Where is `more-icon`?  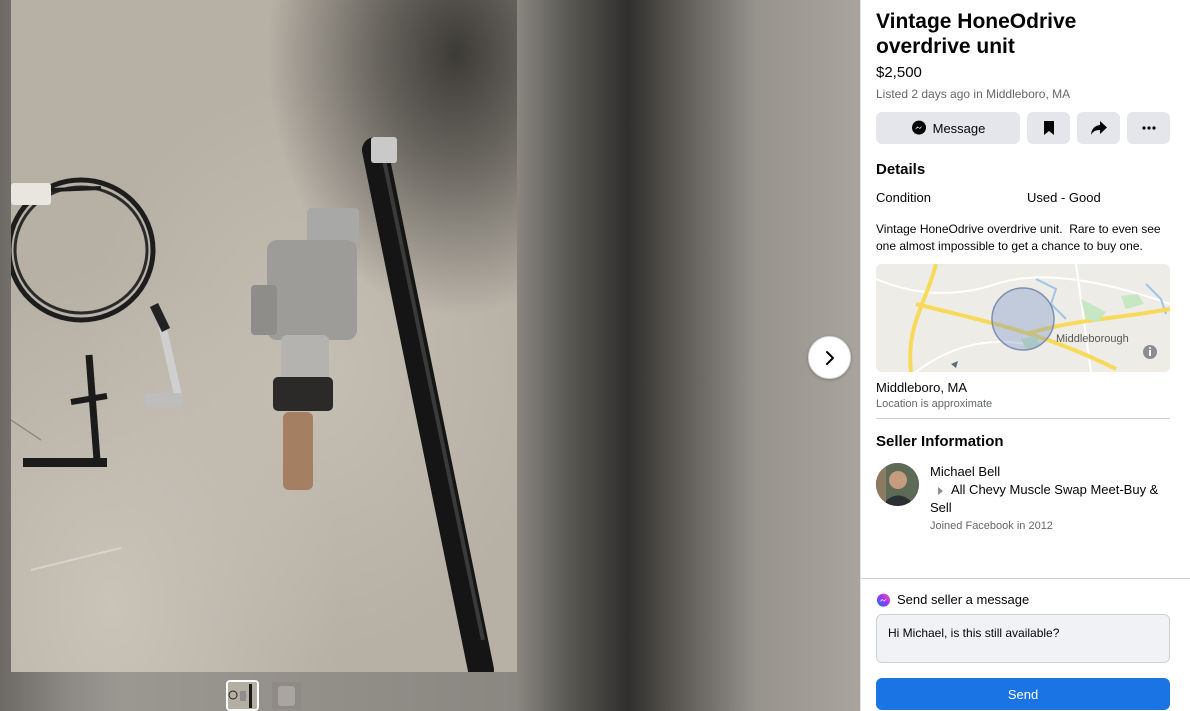 more-icon is located at coordinates (1148, 128).